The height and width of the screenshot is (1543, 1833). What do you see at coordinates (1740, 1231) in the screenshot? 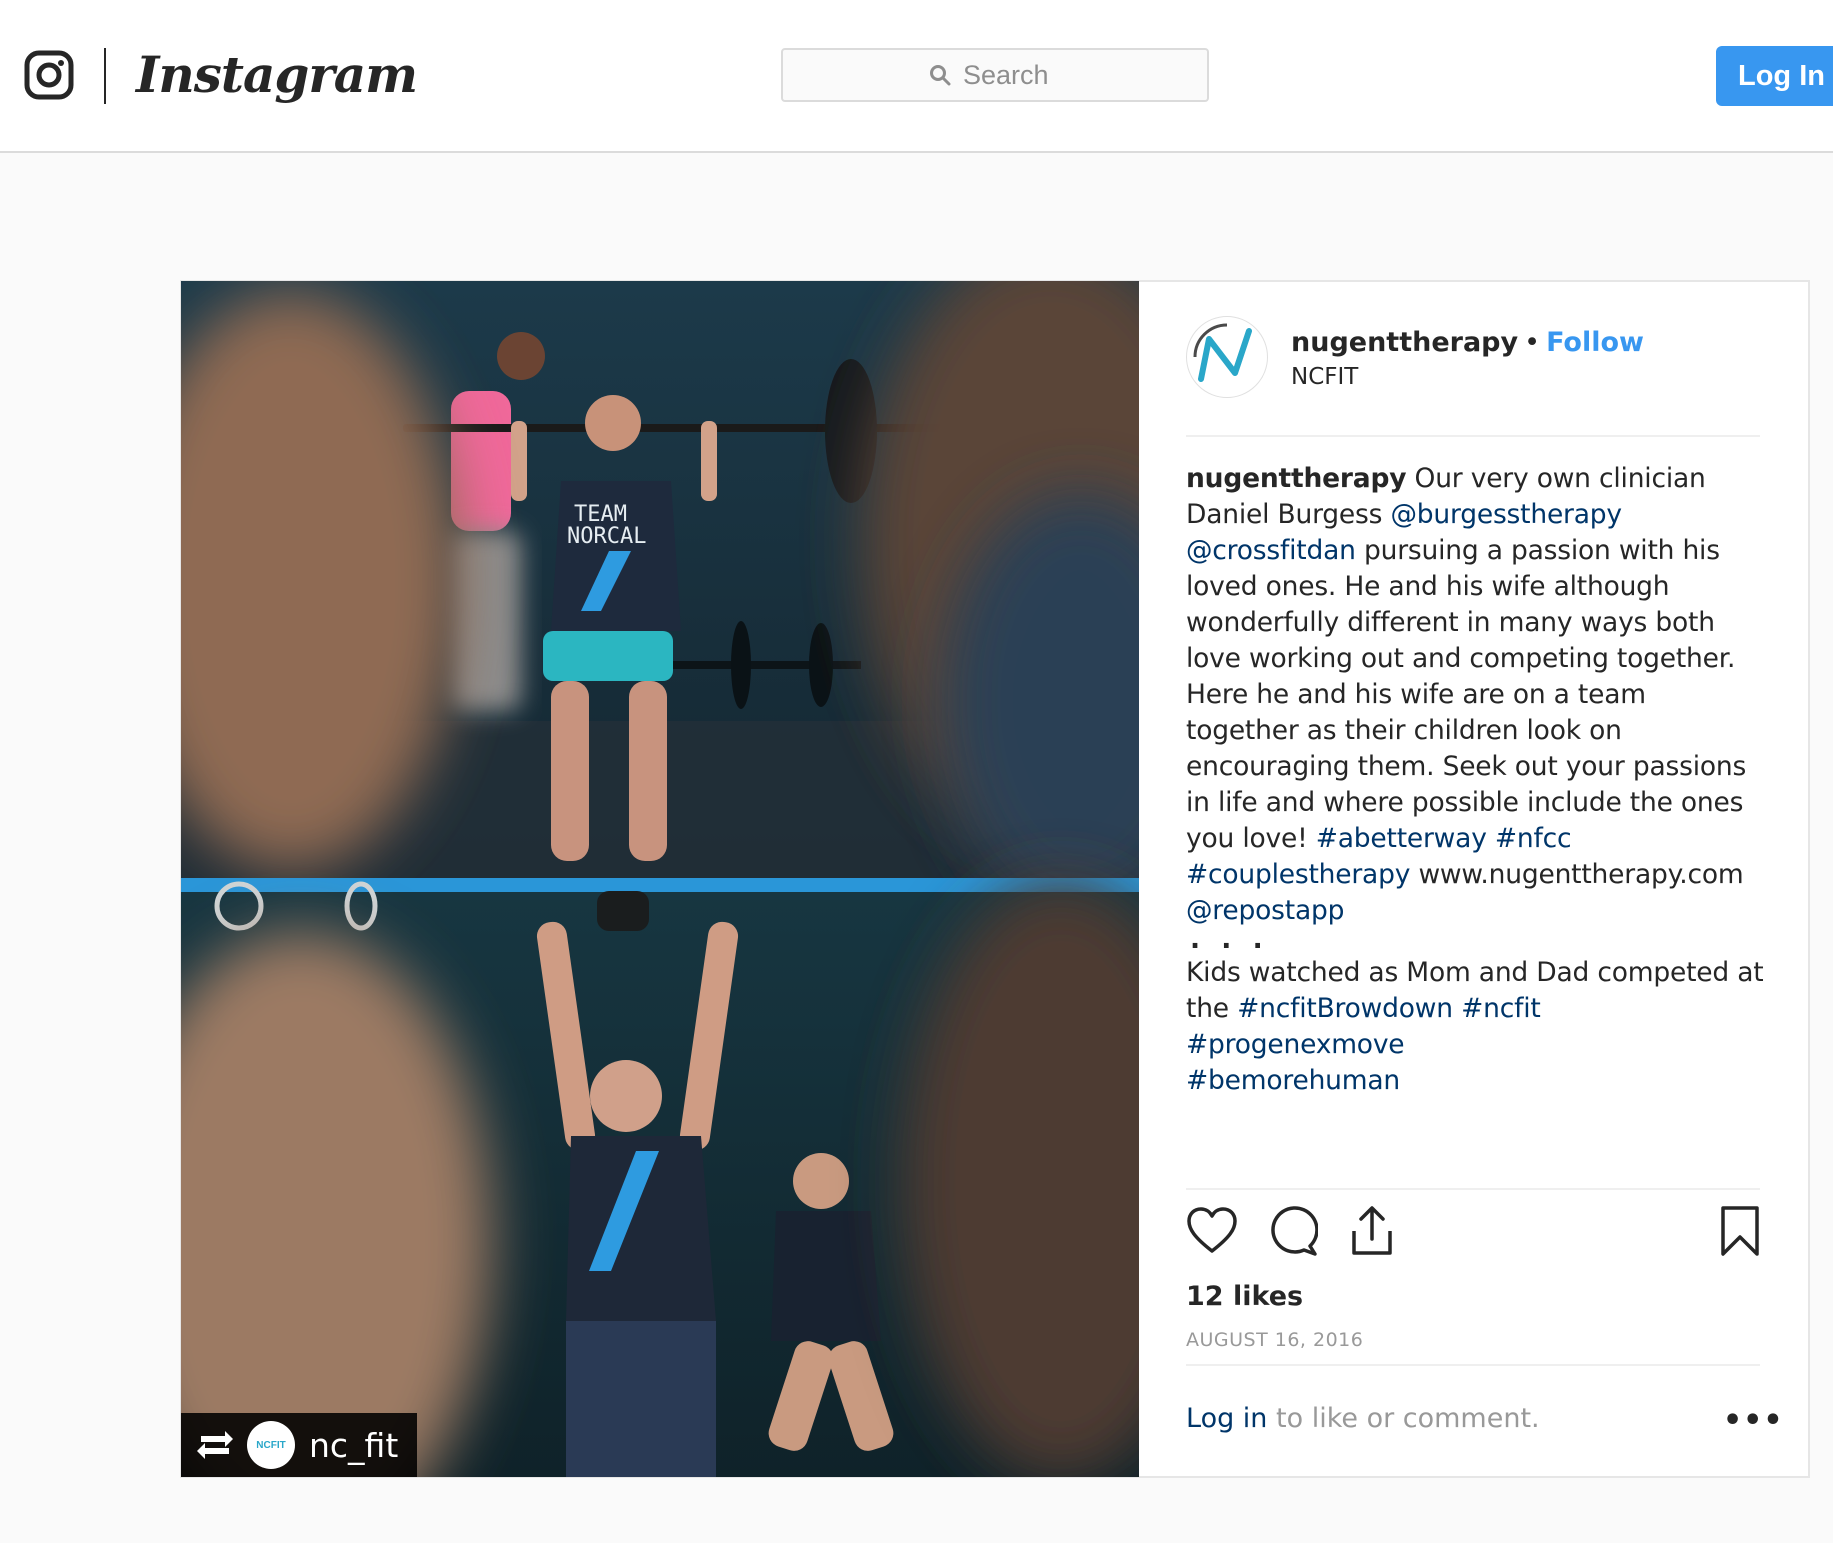
I see `bookmark-icon` at bounding box center [1740, 1231].